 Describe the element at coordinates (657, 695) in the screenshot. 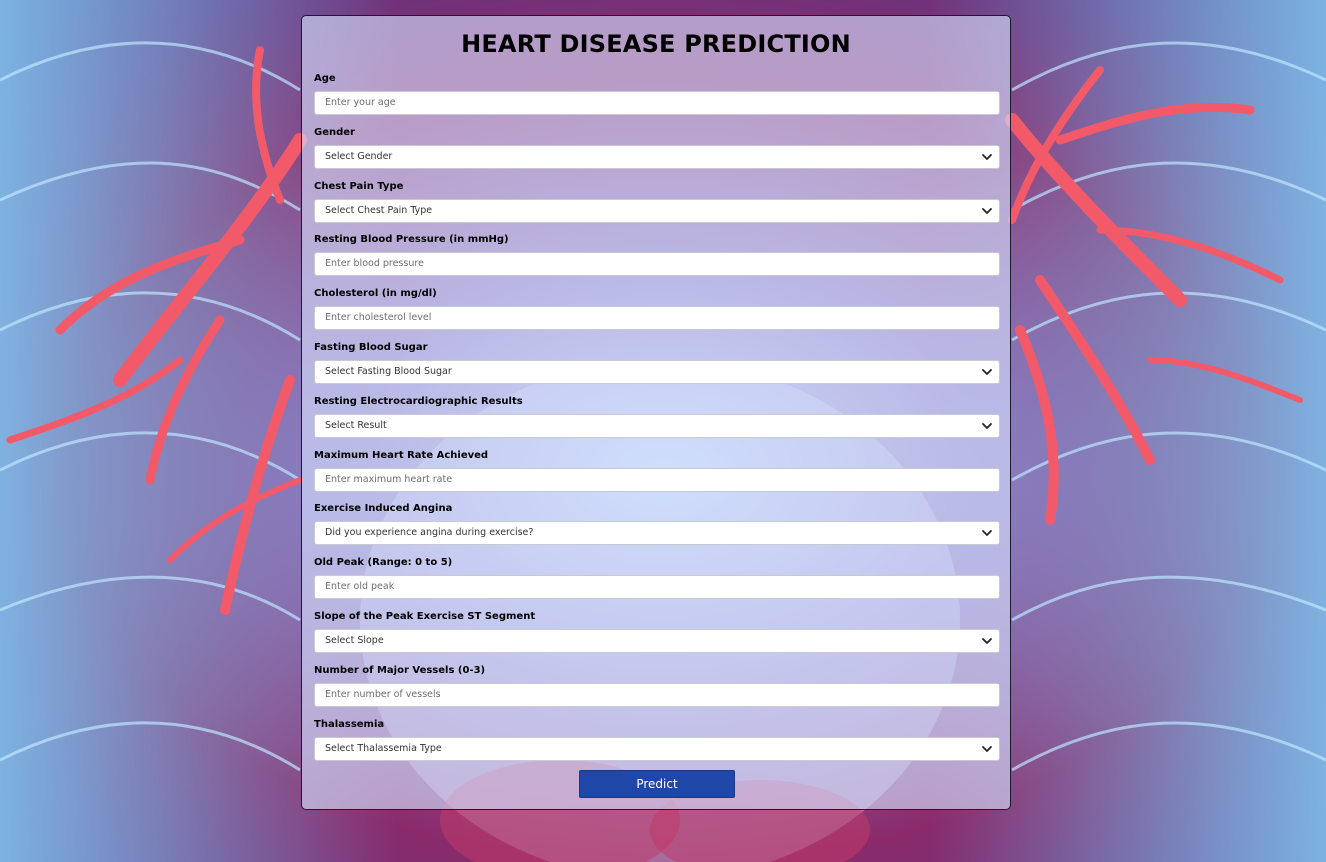

I see `number-of-major-vessels-input: Enter number of vessels` at that location.